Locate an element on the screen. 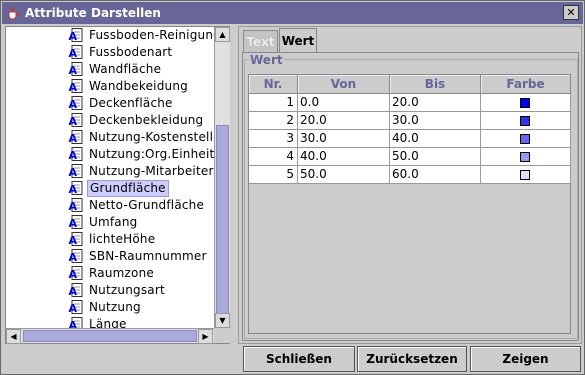 The height and width of the screenshot is (375, 585). horizontal-scroll-thumb is located at coordinates (110, 336).